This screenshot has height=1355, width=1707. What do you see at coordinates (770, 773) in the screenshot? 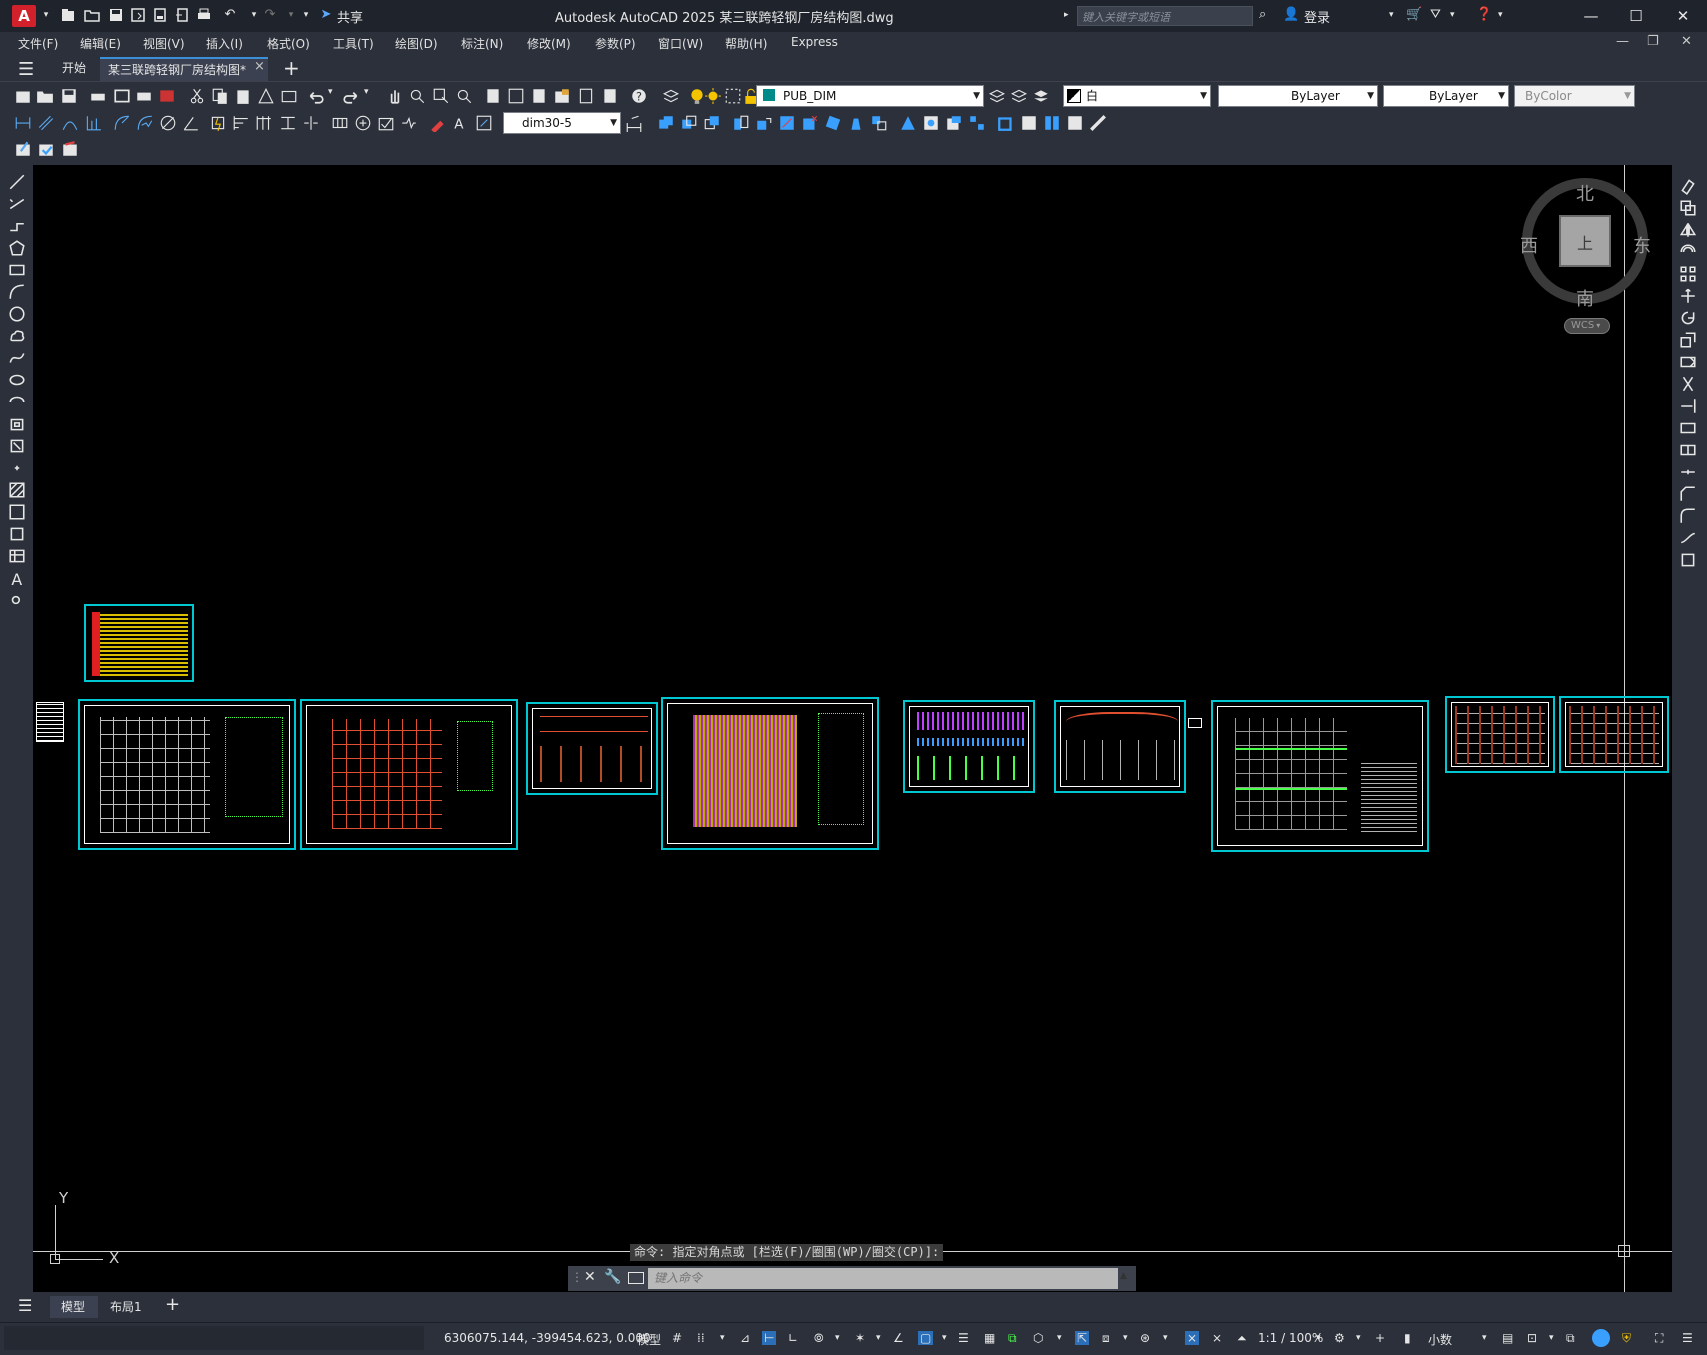
I see `drawing-sheet-roof-purlin-plan` at bounding box center [770, 773].